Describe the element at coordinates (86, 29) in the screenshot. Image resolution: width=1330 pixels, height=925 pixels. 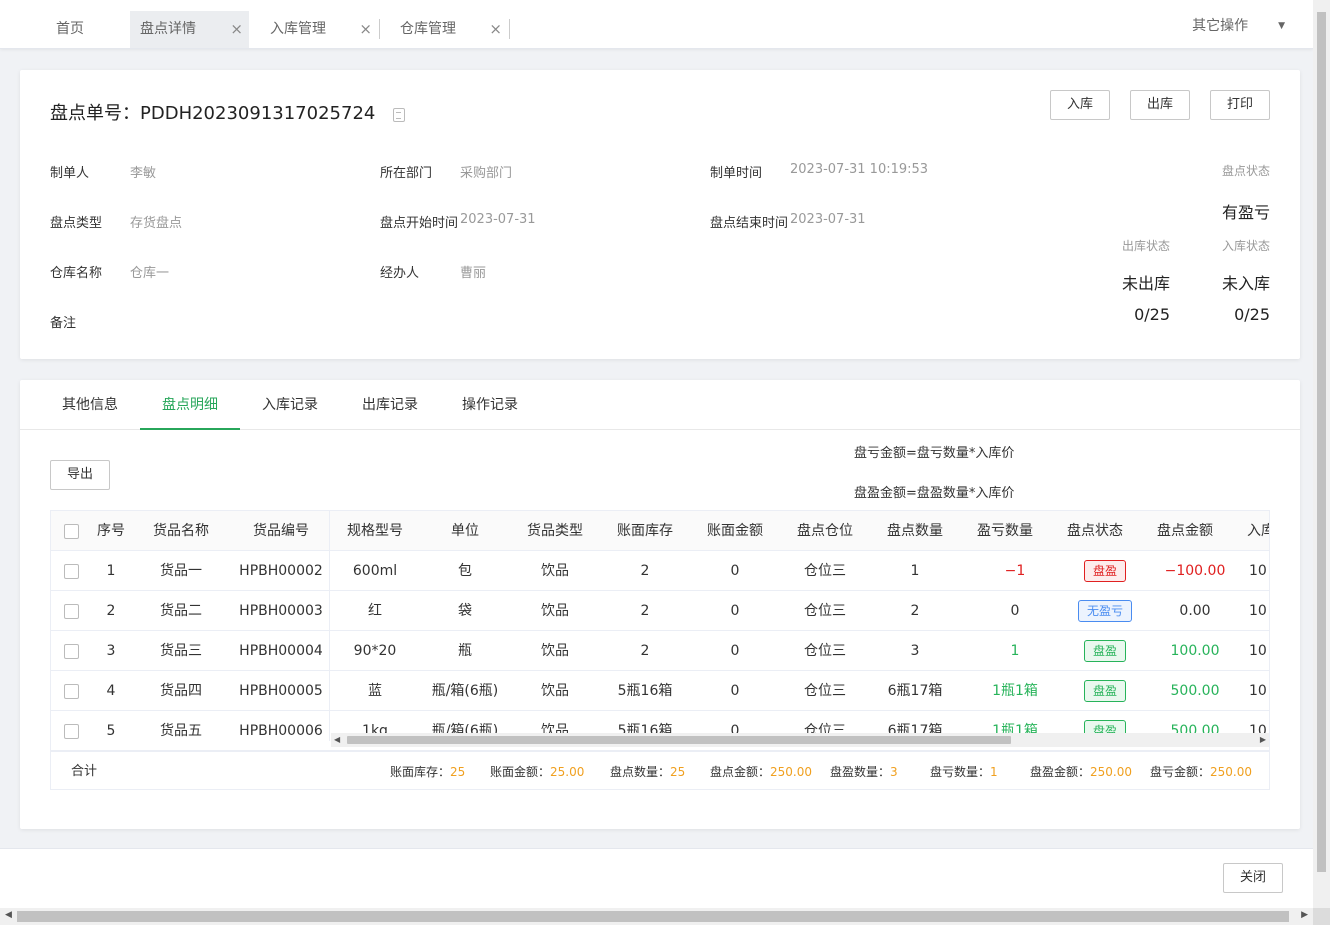
I see `tab-home: 首页` at that location.